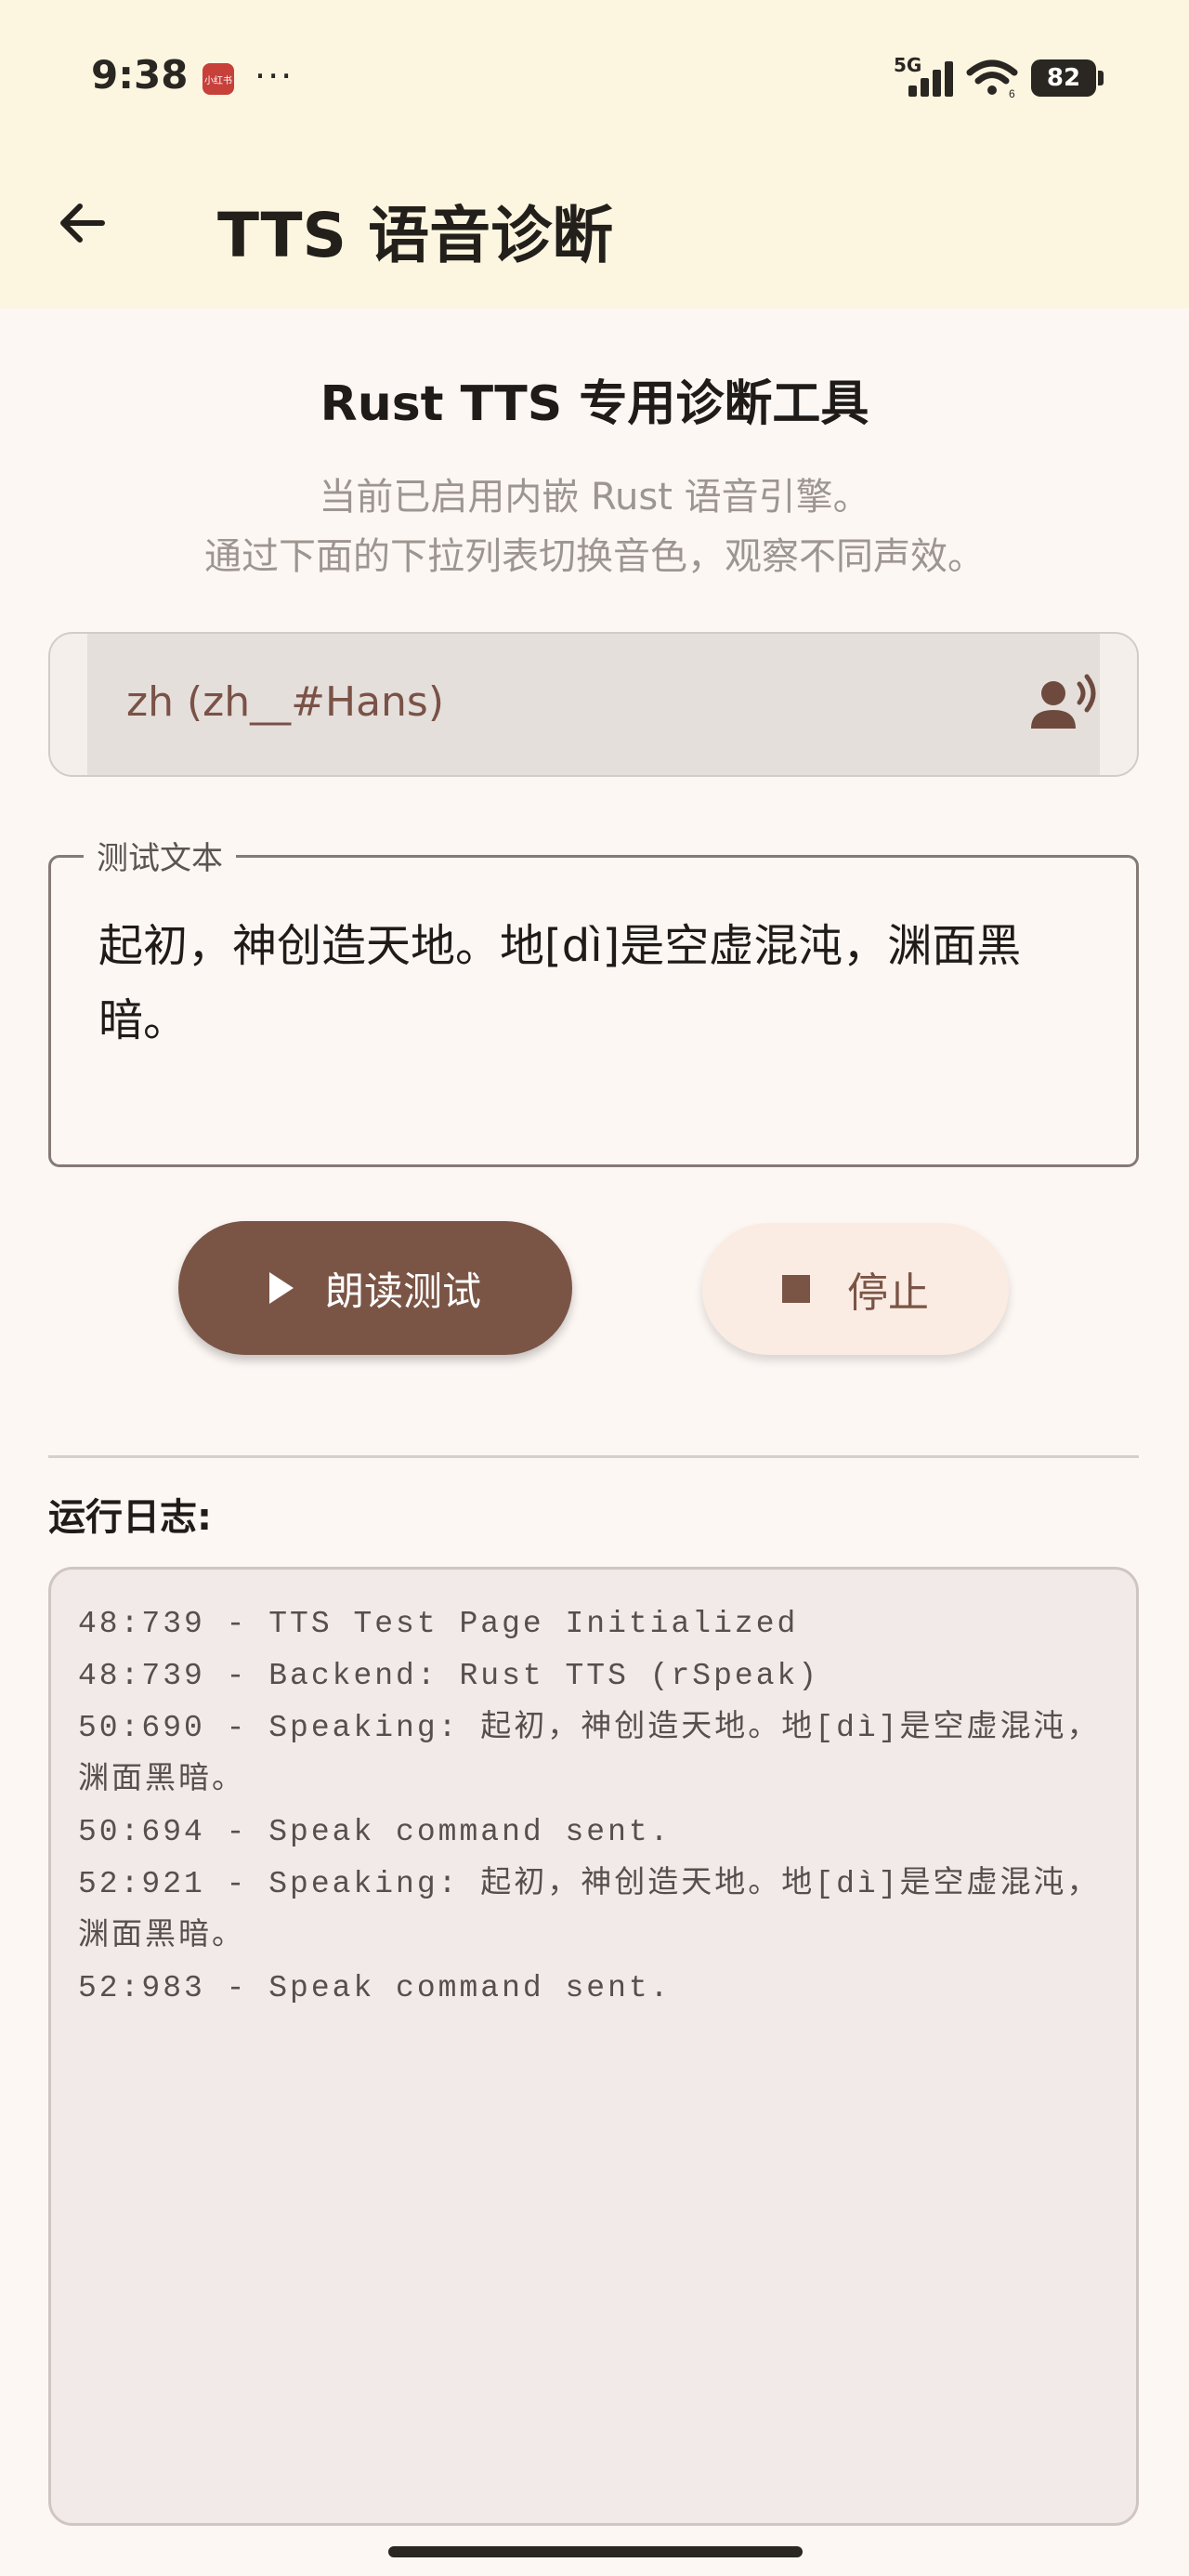 The image size is (1189, 2576). Describe the element at coordinates (130, 1517) in the screenshot. I see `log-label: 运行日志:` at that location.